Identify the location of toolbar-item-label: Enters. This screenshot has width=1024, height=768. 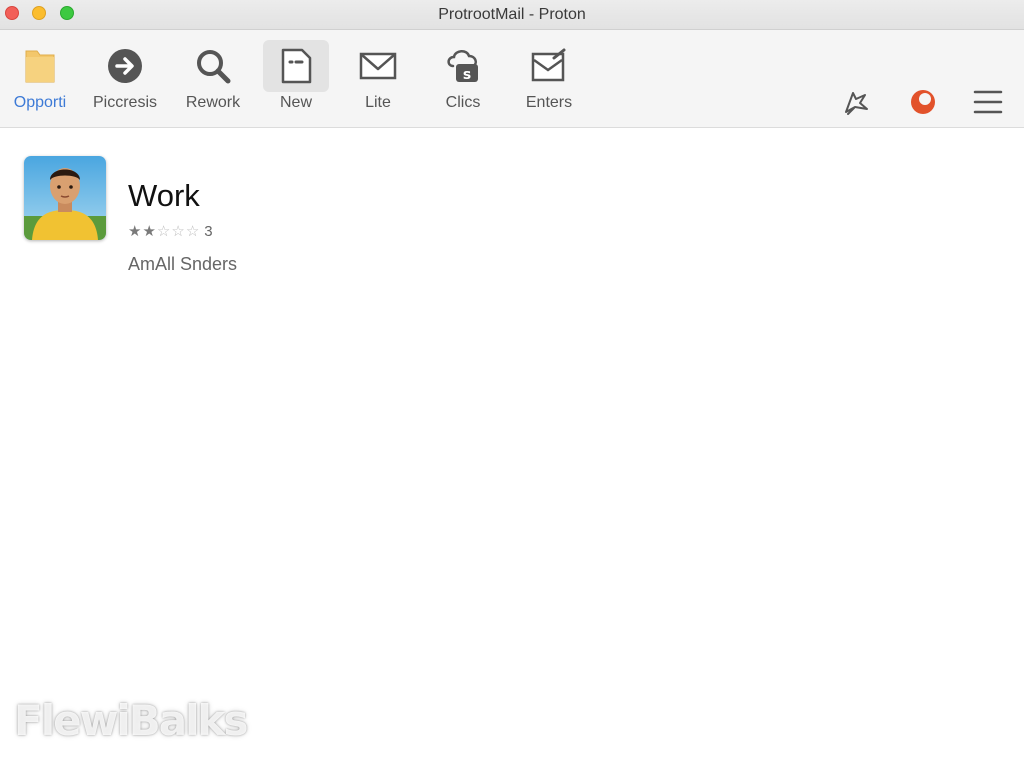
(549, 102).